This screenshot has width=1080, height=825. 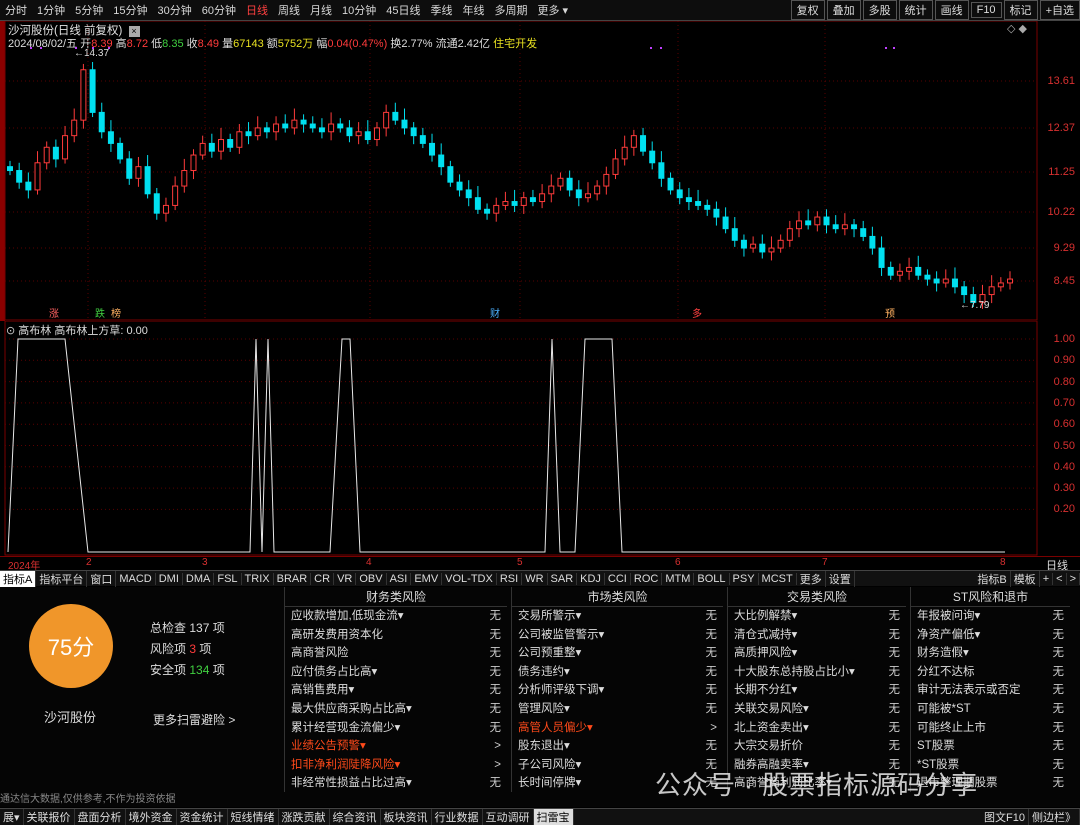 I want to click on bottom-tab-6: 涨跌贡献, so click(x=304, y=817).